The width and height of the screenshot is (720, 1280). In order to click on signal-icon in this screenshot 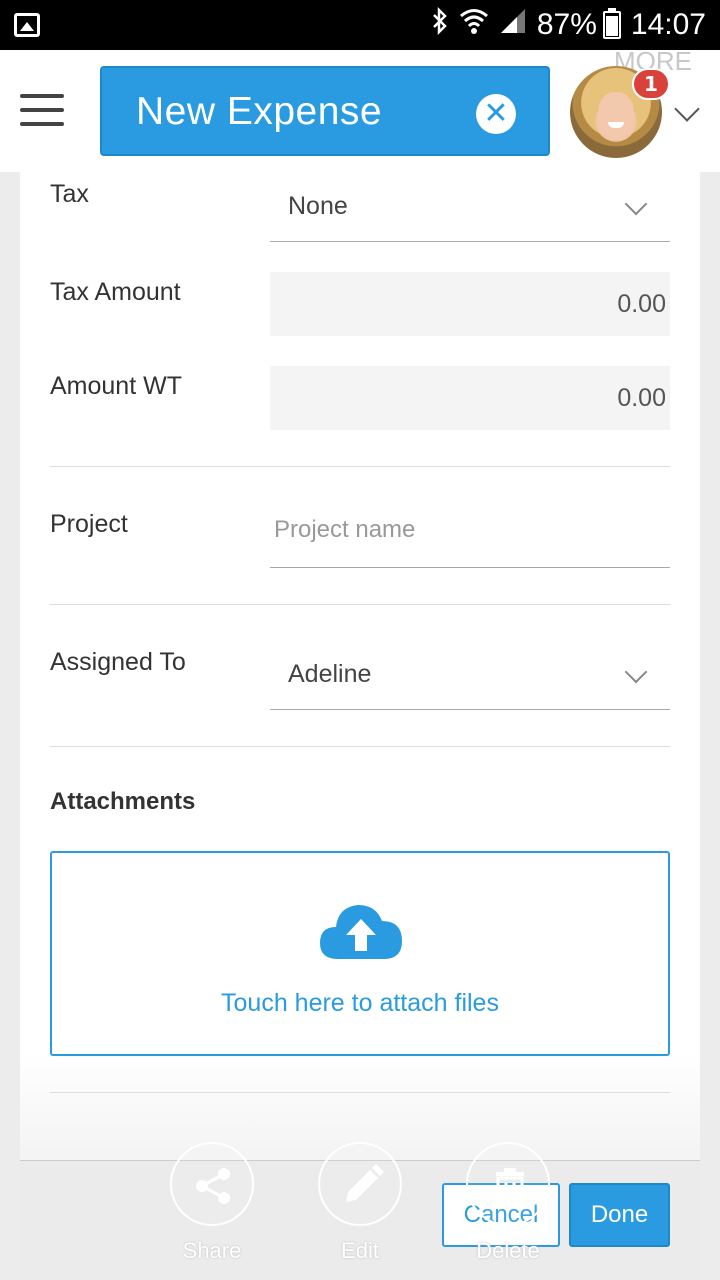, I will do `click(513, 25)`.